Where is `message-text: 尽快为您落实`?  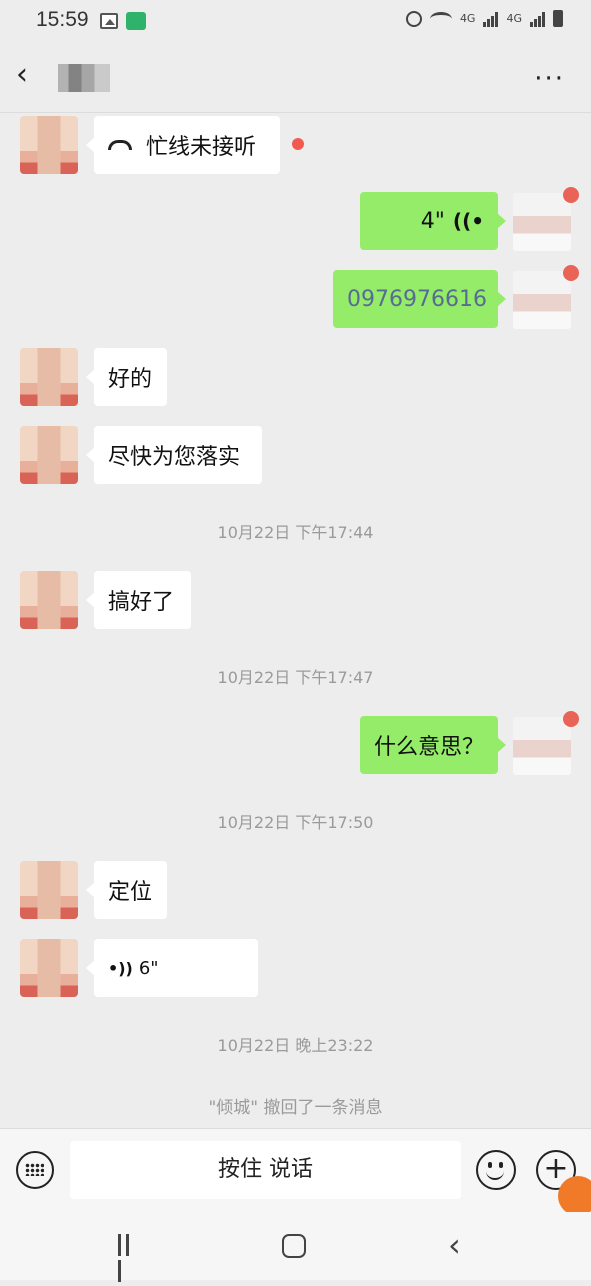 message-text: 尽快为您落实 is located at coordinates (174, 457).